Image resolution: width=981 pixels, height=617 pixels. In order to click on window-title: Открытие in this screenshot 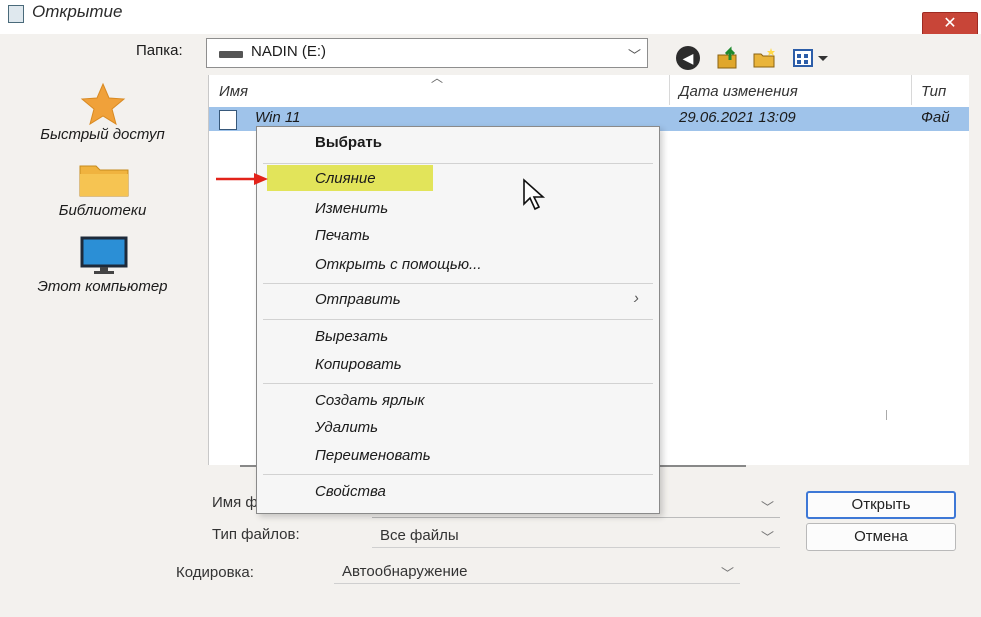, I will do `click(77, 11)`.